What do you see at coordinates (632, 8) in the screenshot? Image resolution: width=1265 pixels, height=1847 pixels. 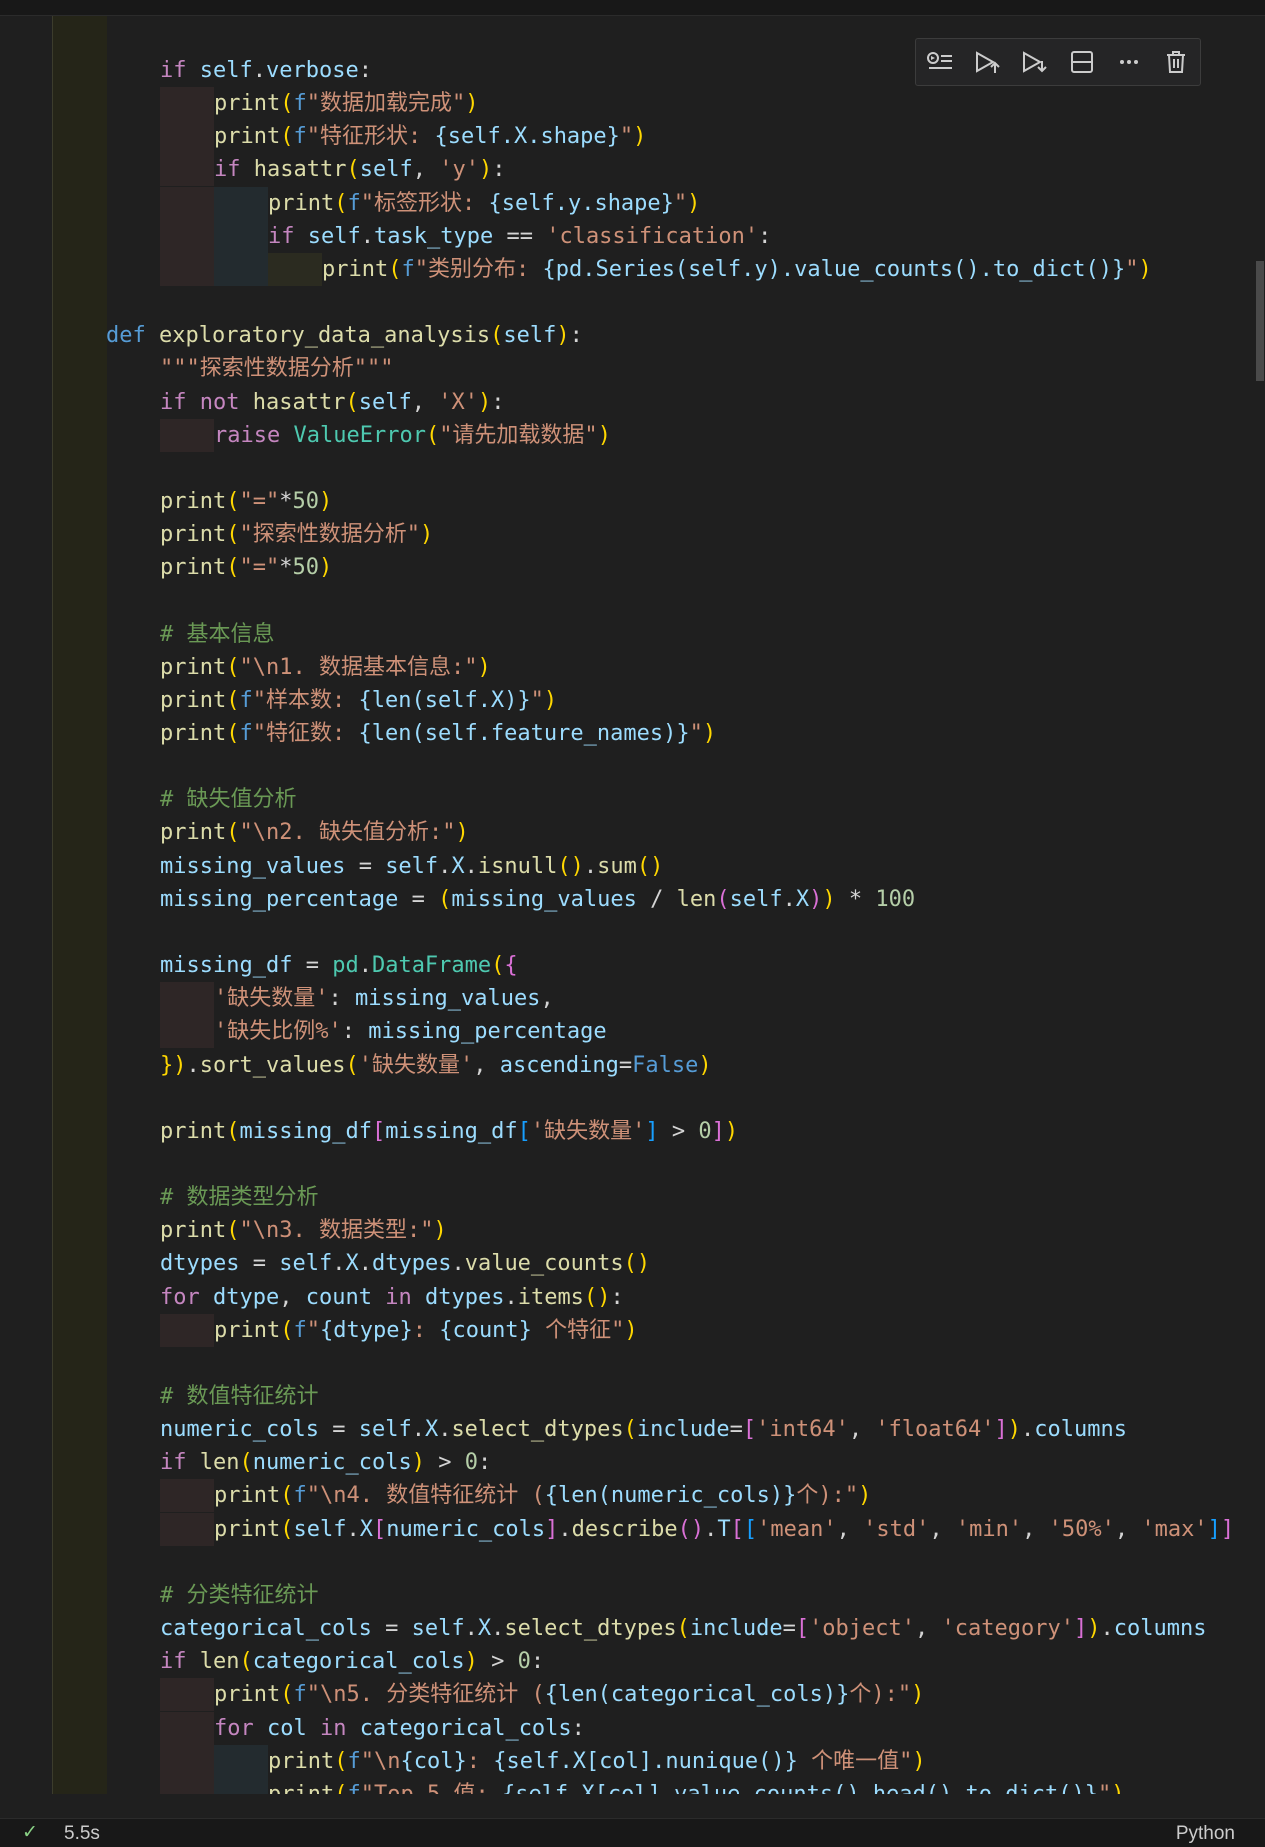 I see `top-tab-bar` at bounding box center [632, 8].